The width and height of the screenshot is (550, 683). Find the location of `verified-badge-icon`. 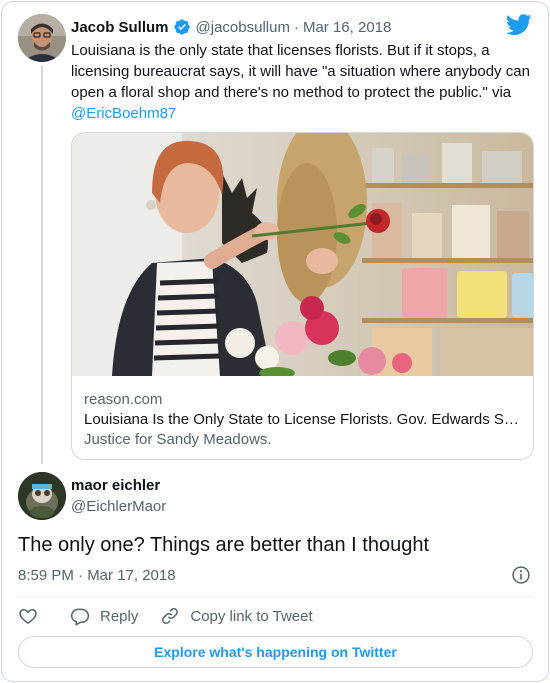

verified-badge-icon is located at coordinates (181, 27).